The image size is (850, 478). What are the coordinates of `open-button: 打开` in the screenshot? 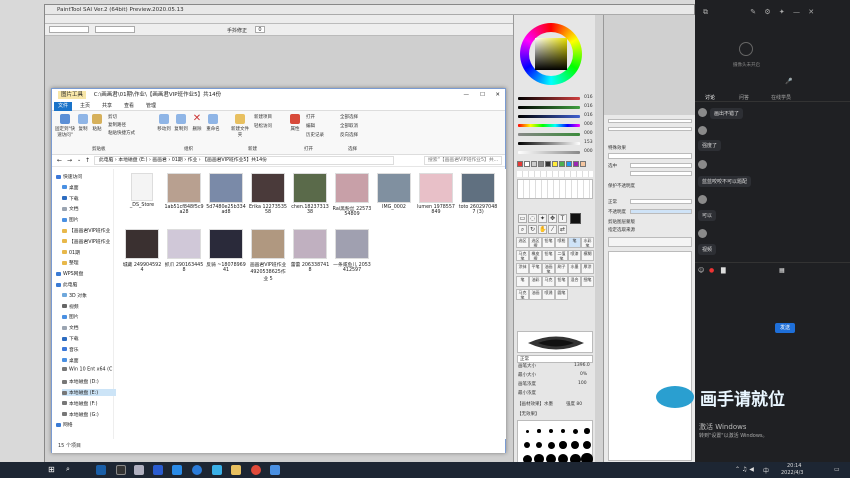 It's located at (310, 117).